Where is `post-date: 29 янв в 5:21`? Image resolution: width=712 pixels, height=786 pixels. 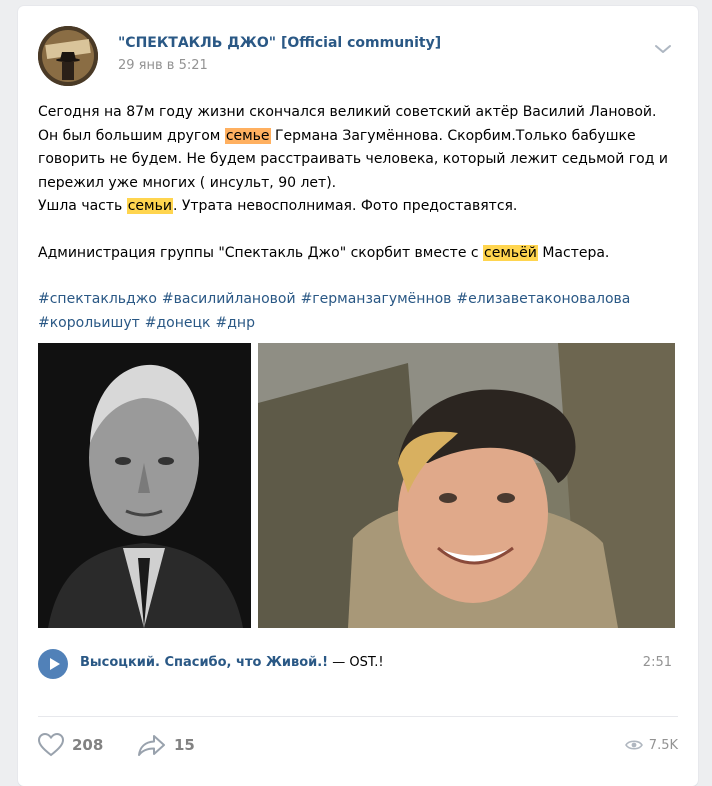 post-date: 29 янв в 5:21 is located at coordinates (163, 65).